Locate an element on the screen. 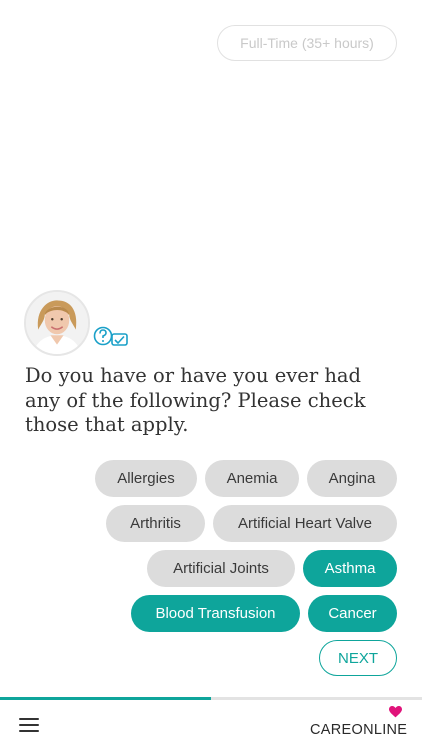 The width and height of the screenshot is (422, 750). option-arthritis: Arthritis is located at coordinates (155, 523).